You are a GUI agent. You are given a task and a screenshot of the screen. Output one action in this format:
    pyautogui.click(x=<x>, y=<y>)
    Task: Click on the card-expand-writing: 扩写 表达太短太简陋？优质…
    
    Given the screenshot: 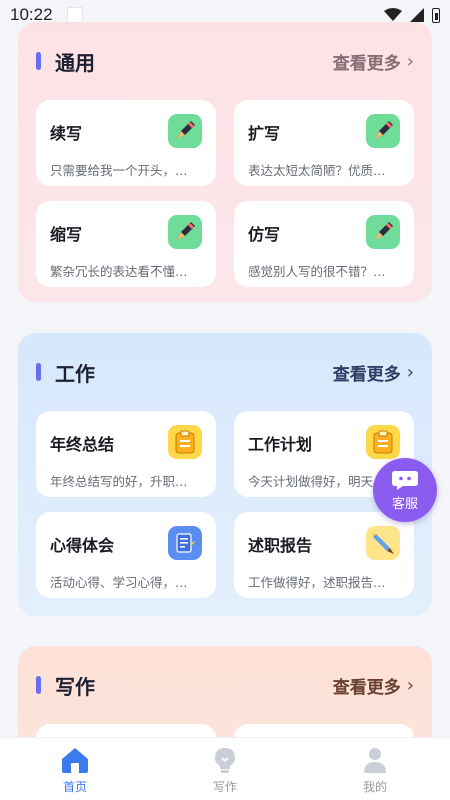 What is the action you would take?
    pyautogui.click(x=324, y=143)
    